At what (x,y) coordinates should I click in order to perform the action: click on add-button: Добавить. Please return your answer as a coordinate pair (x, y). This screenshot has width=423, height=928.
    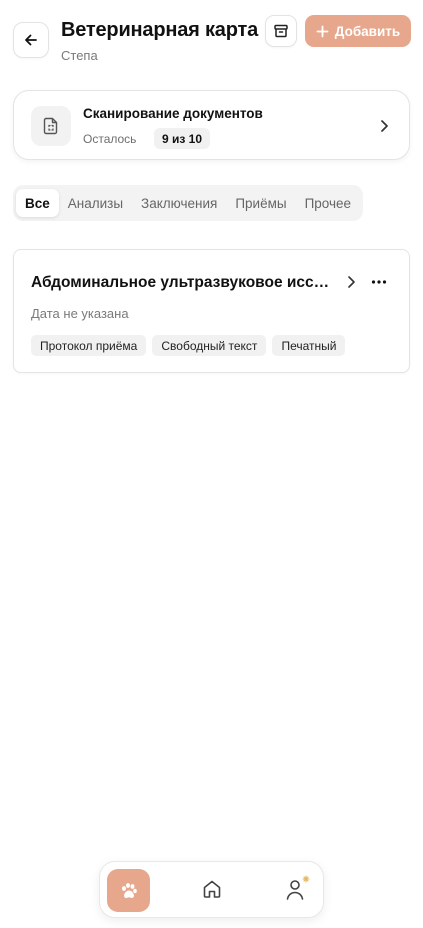
    Looking at the image, I should click on (358, 31).